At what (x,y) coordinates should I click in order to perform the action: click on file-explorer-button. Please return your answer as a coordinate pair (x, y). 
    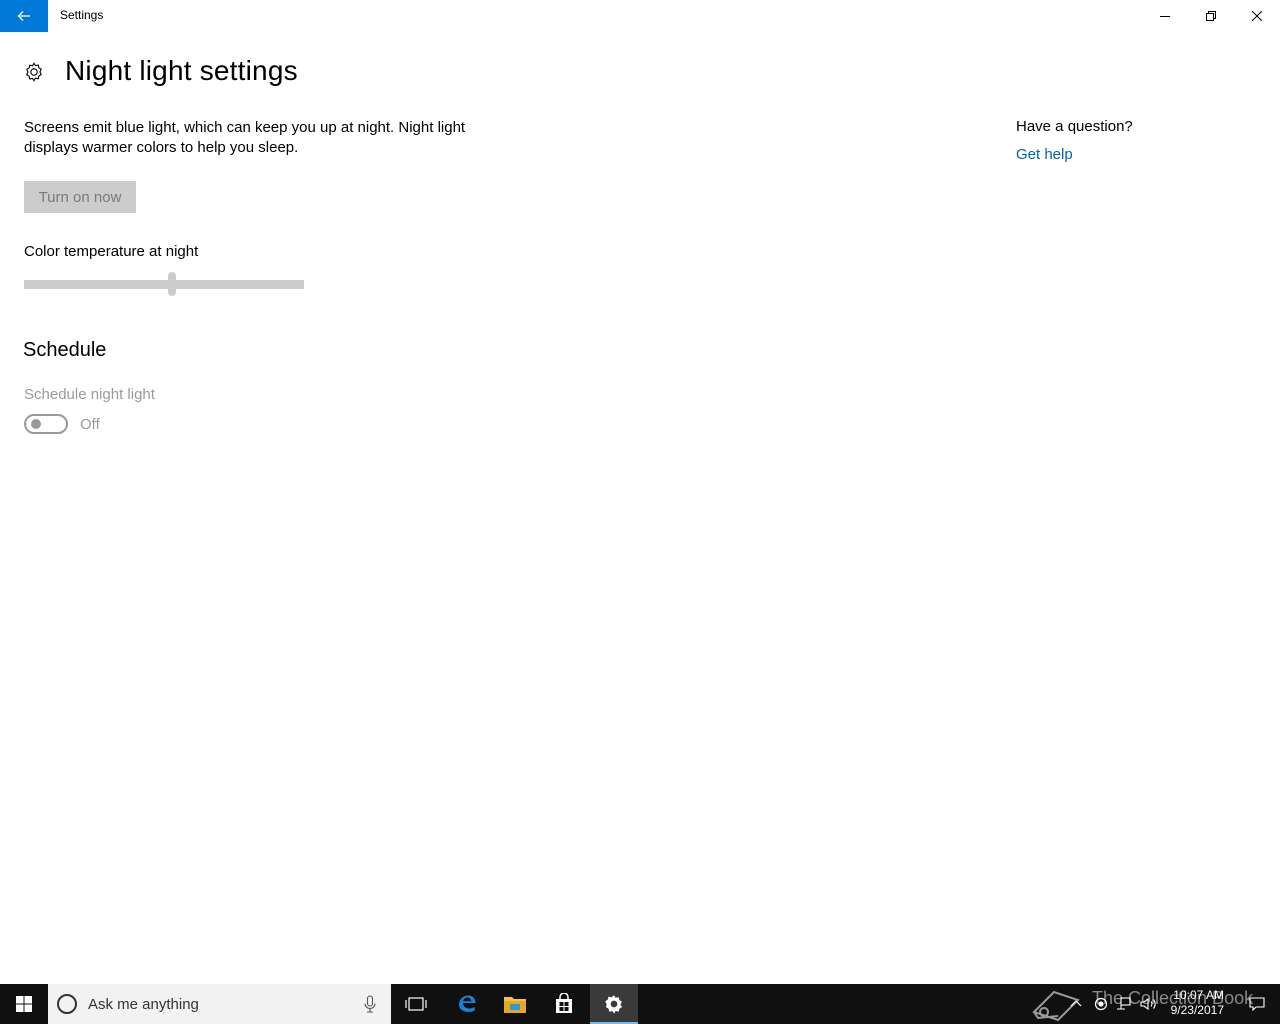
    Looking at the image, I should click on (515, 1004).